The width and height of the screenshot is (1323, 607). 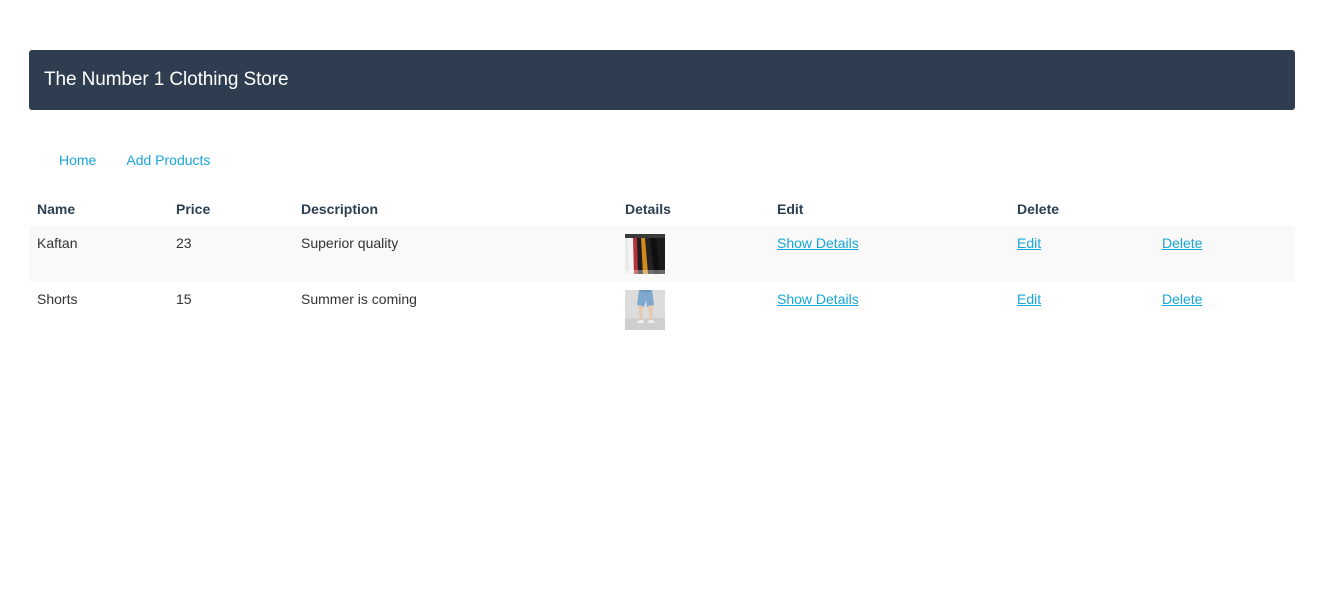 What do you see at coordinates (166, 79) in the screenshot?
I see `site-title: The Number 1 Clothing Store` at bounding box center [166, 79].